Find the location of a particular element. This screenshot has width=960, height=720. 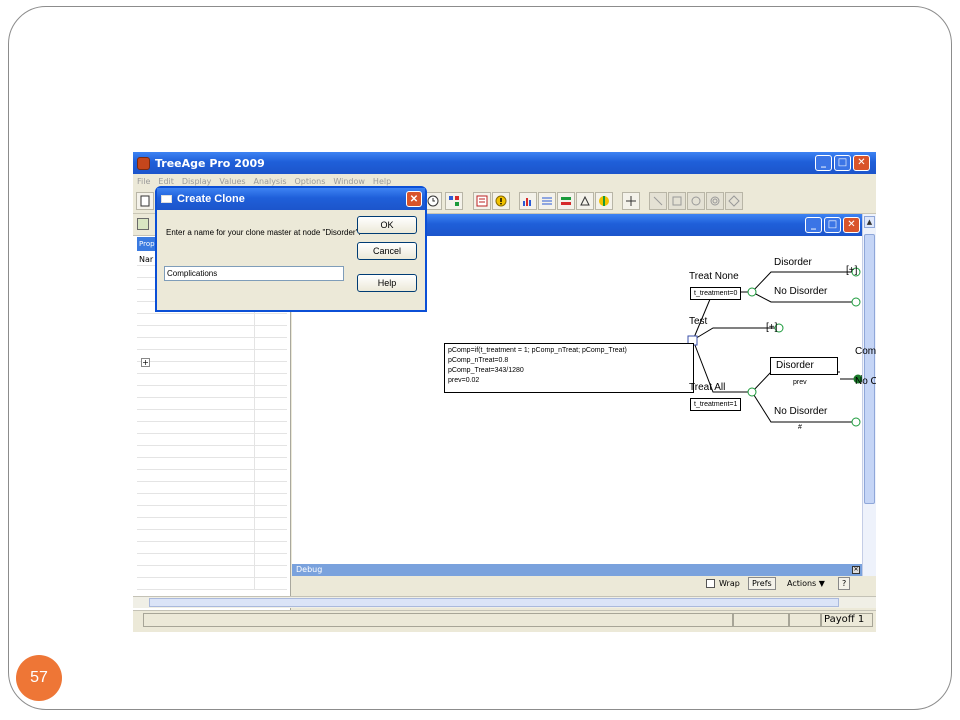

markov-node-icon is located at coordinates (715, 201).